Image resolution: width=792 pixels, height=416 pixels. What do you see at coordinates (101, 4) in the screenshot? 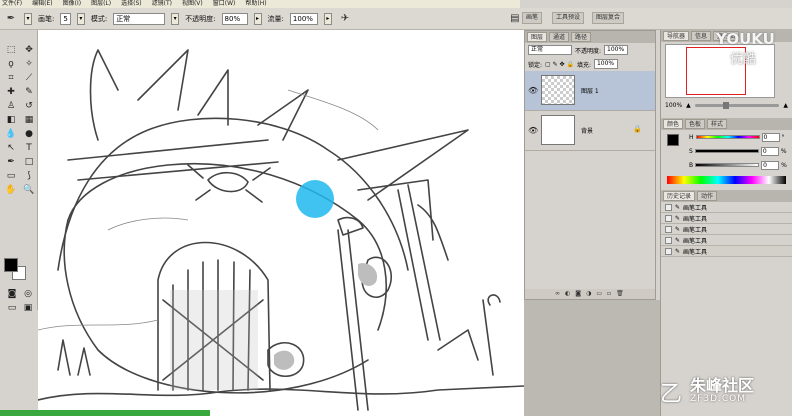
I see `menu-layer: 图层(L)` at bounding box center [101, 4].